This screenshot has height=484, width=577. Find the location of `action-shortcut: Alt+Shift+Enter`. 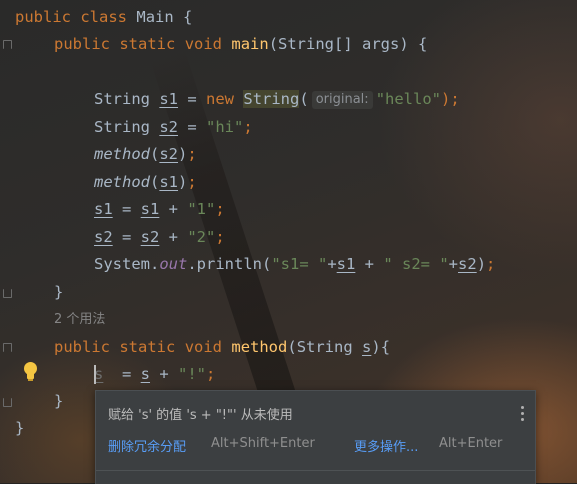

action-shortcut: Alt+Shift+Enter is located at coordinates (263, 443).